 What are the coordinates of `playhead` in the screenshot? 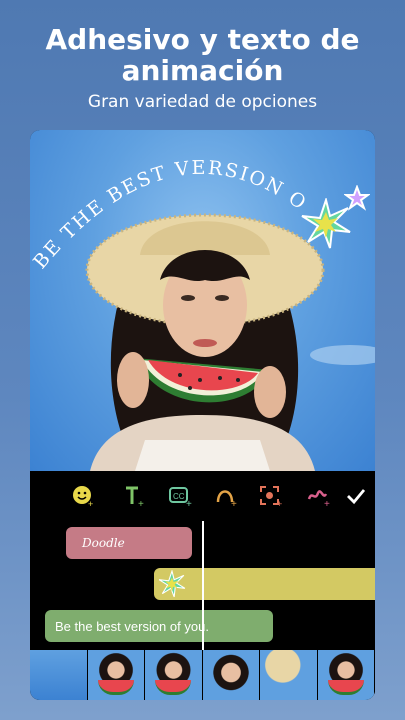 It's located at (203, 591).